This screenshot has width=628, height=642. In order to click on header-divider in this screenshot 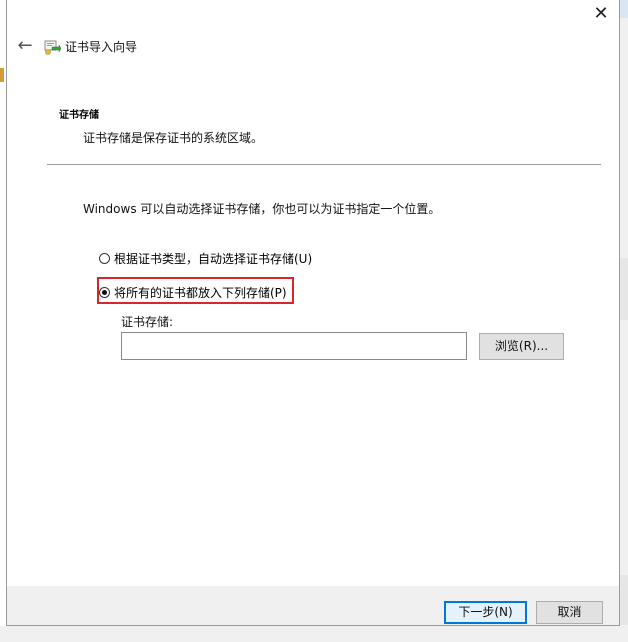, I will do `click(324, 164)`.